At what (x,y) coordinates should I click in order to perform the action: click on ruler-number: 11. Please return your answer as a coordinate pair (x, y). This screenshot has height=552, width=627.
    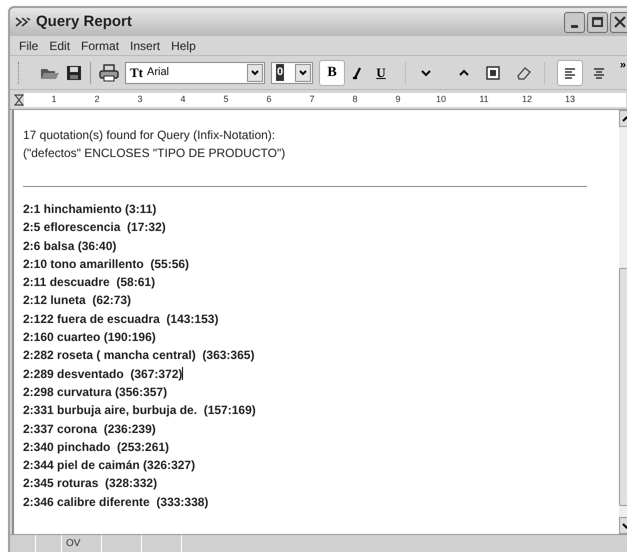
    Looking at the image, I should click on (484, 99).